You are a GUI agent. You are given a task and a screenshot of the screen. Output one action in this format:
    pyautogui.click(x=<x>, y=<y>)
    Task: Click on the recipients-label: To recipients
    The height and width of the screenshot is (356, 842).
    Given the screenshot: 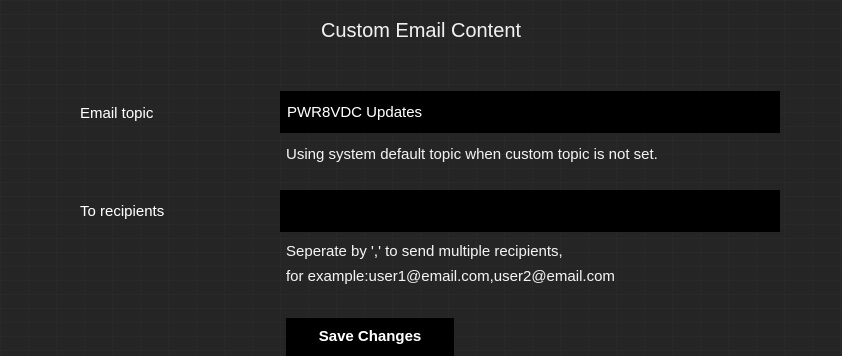 What is the action you would take?
    pyautogui.click(x=122, y=211)
    